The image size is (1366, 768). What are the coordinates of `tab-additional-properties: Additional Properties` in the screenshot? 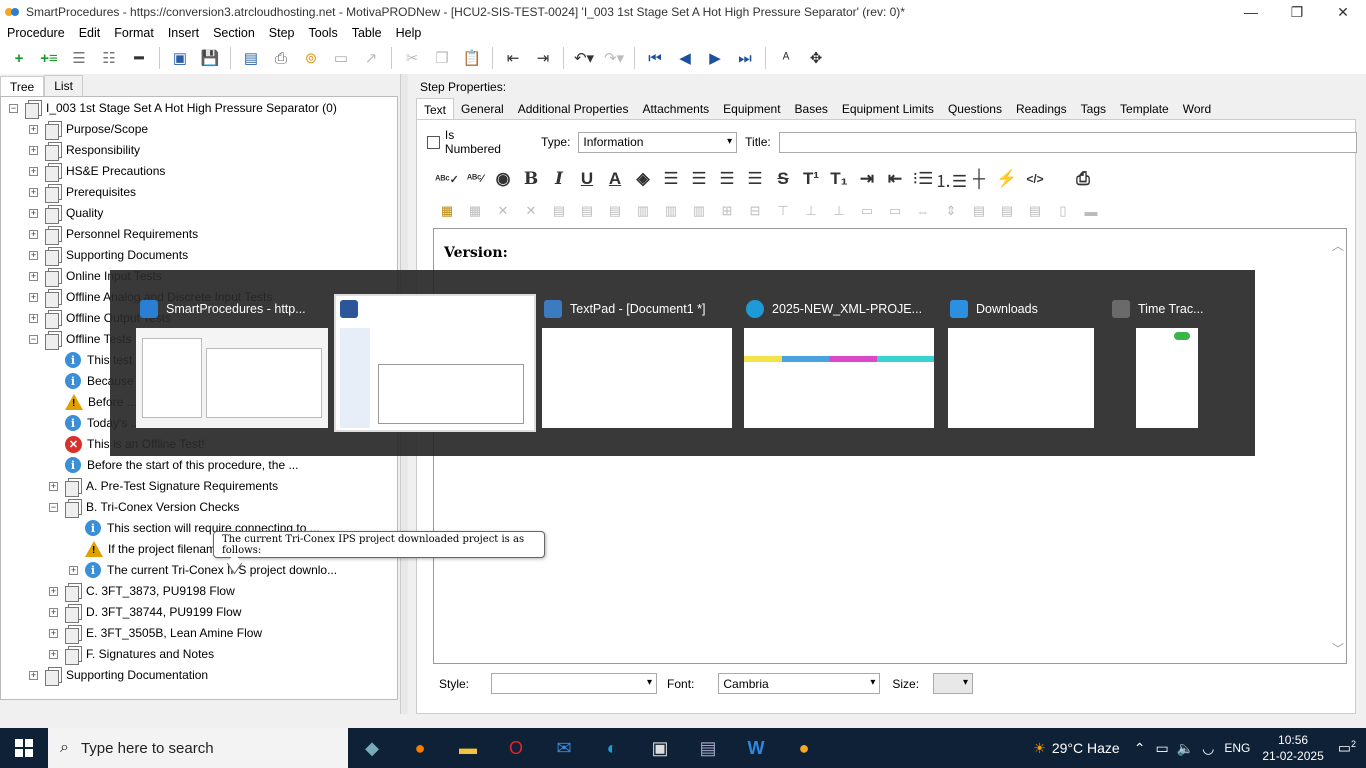 It's located at (573, 108).